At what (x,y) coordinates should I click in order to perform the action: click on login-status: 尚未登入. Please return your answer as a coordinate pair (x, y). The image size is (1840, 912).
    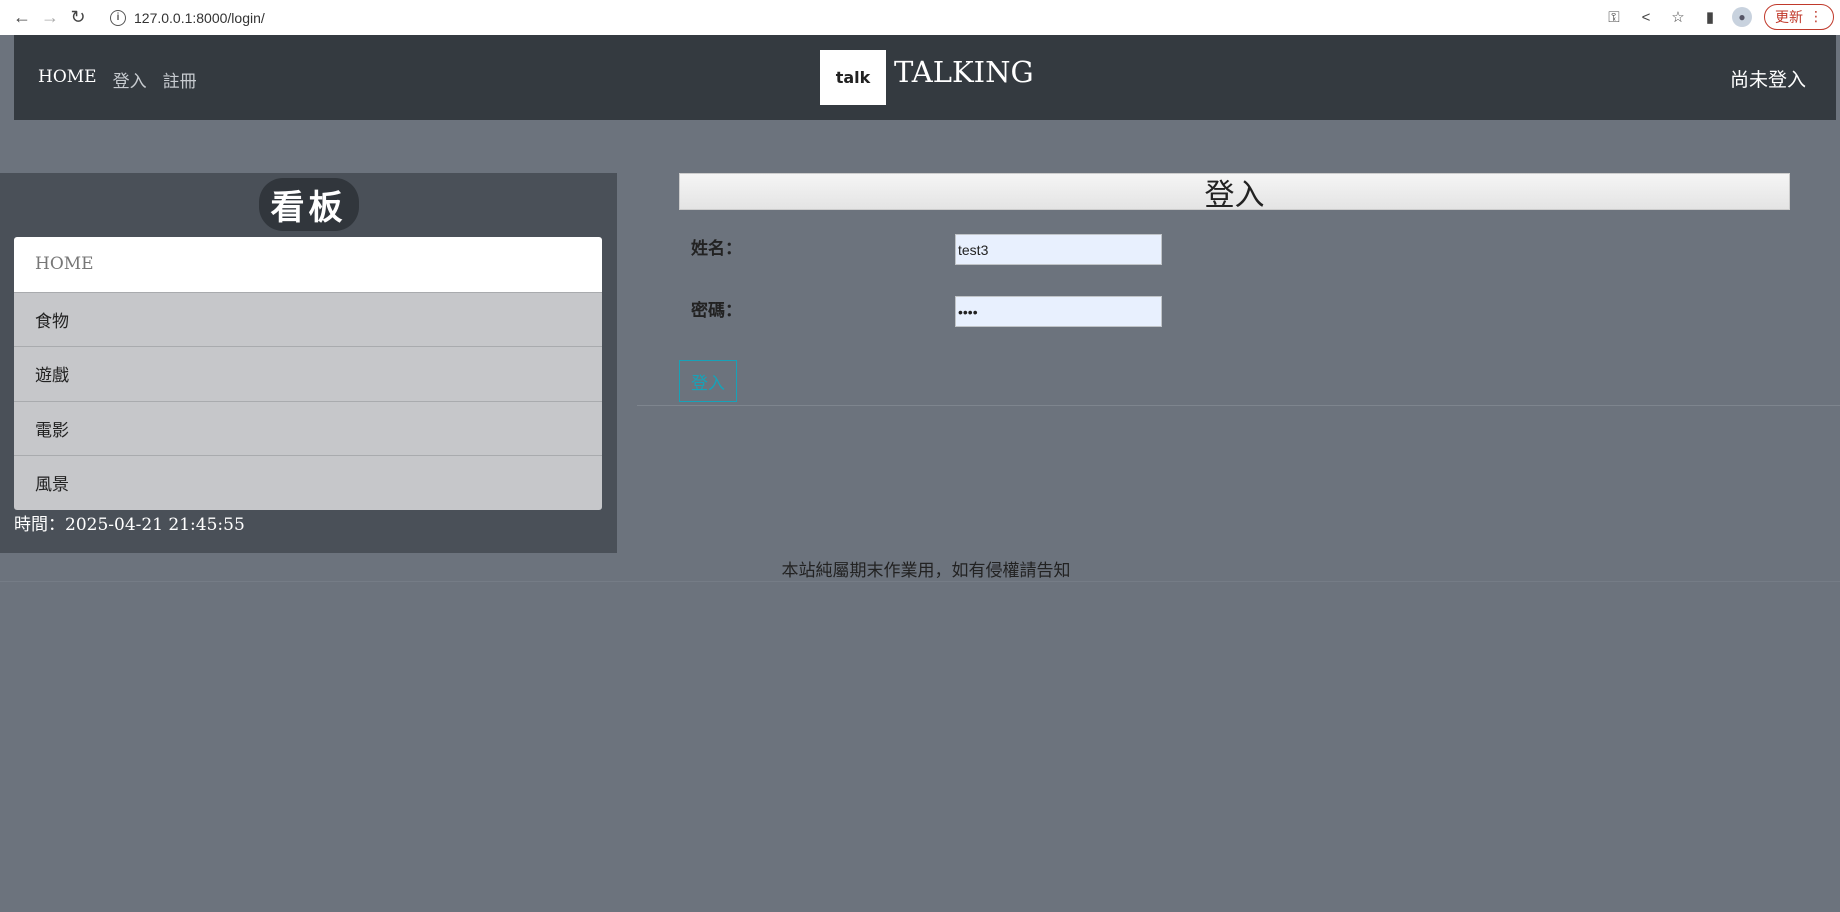
    Looking at the image, I should click on (1767, 80).